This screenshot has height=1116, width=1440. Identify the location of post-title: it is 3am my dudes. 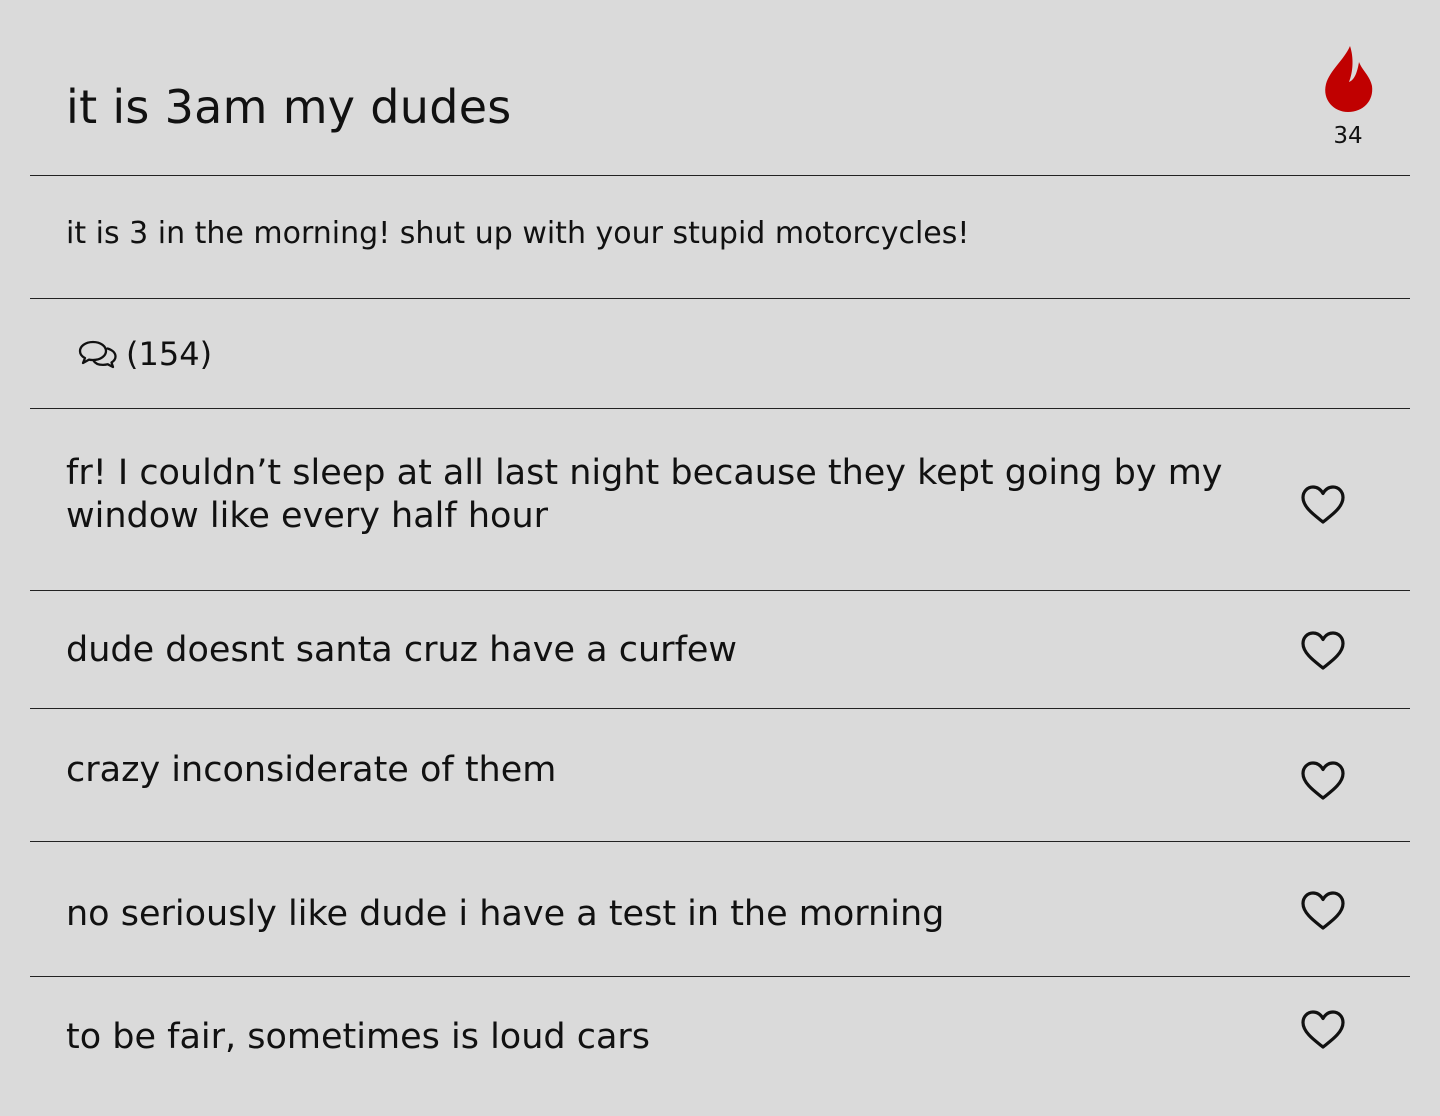
(289, 107).